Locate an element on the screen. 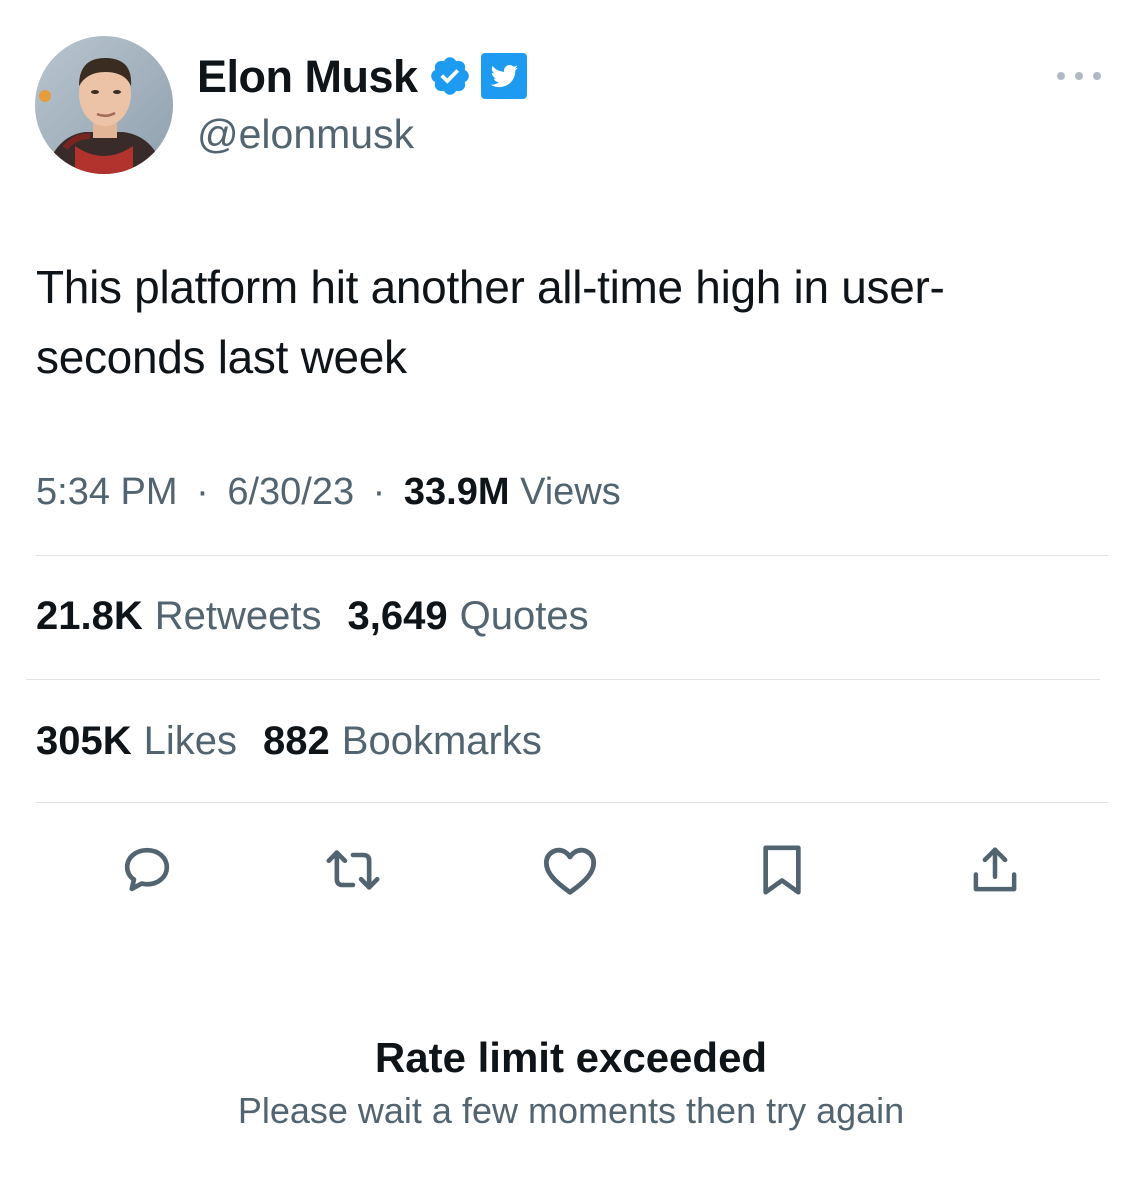 The image size is (1122, 1200). like-button is located at coordinates (570, 870).